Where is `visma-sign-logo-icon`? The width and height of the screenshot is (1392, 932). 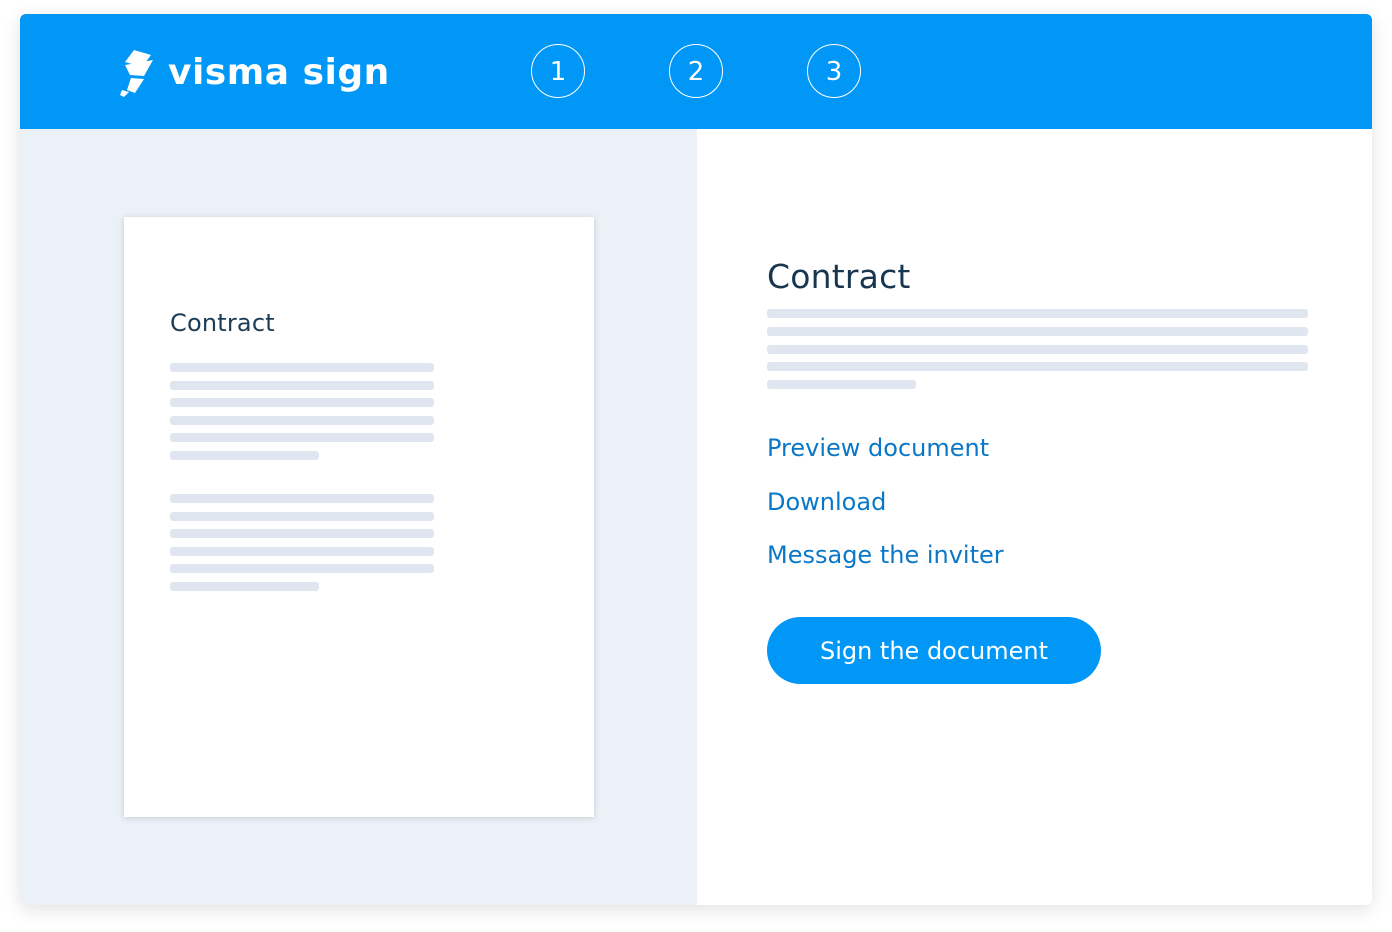 visma-sign-logo-icon is located at coordinates (136, 73).